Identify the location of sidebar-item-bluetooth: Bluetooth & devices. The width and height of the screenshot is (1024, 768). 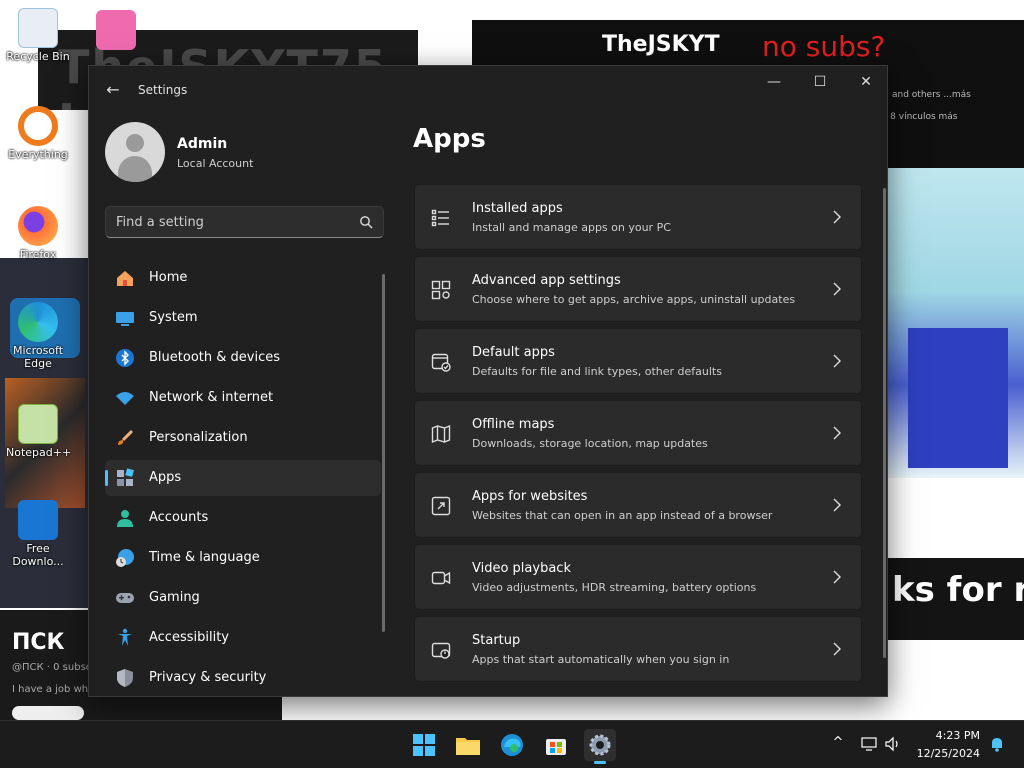
(243, 358).